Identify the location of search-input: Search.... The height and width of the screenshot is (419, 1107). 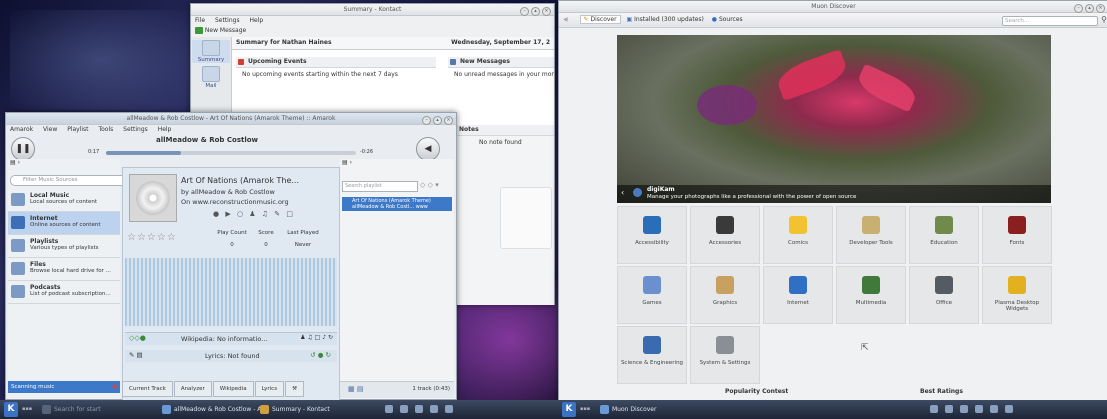
(1050, 21).